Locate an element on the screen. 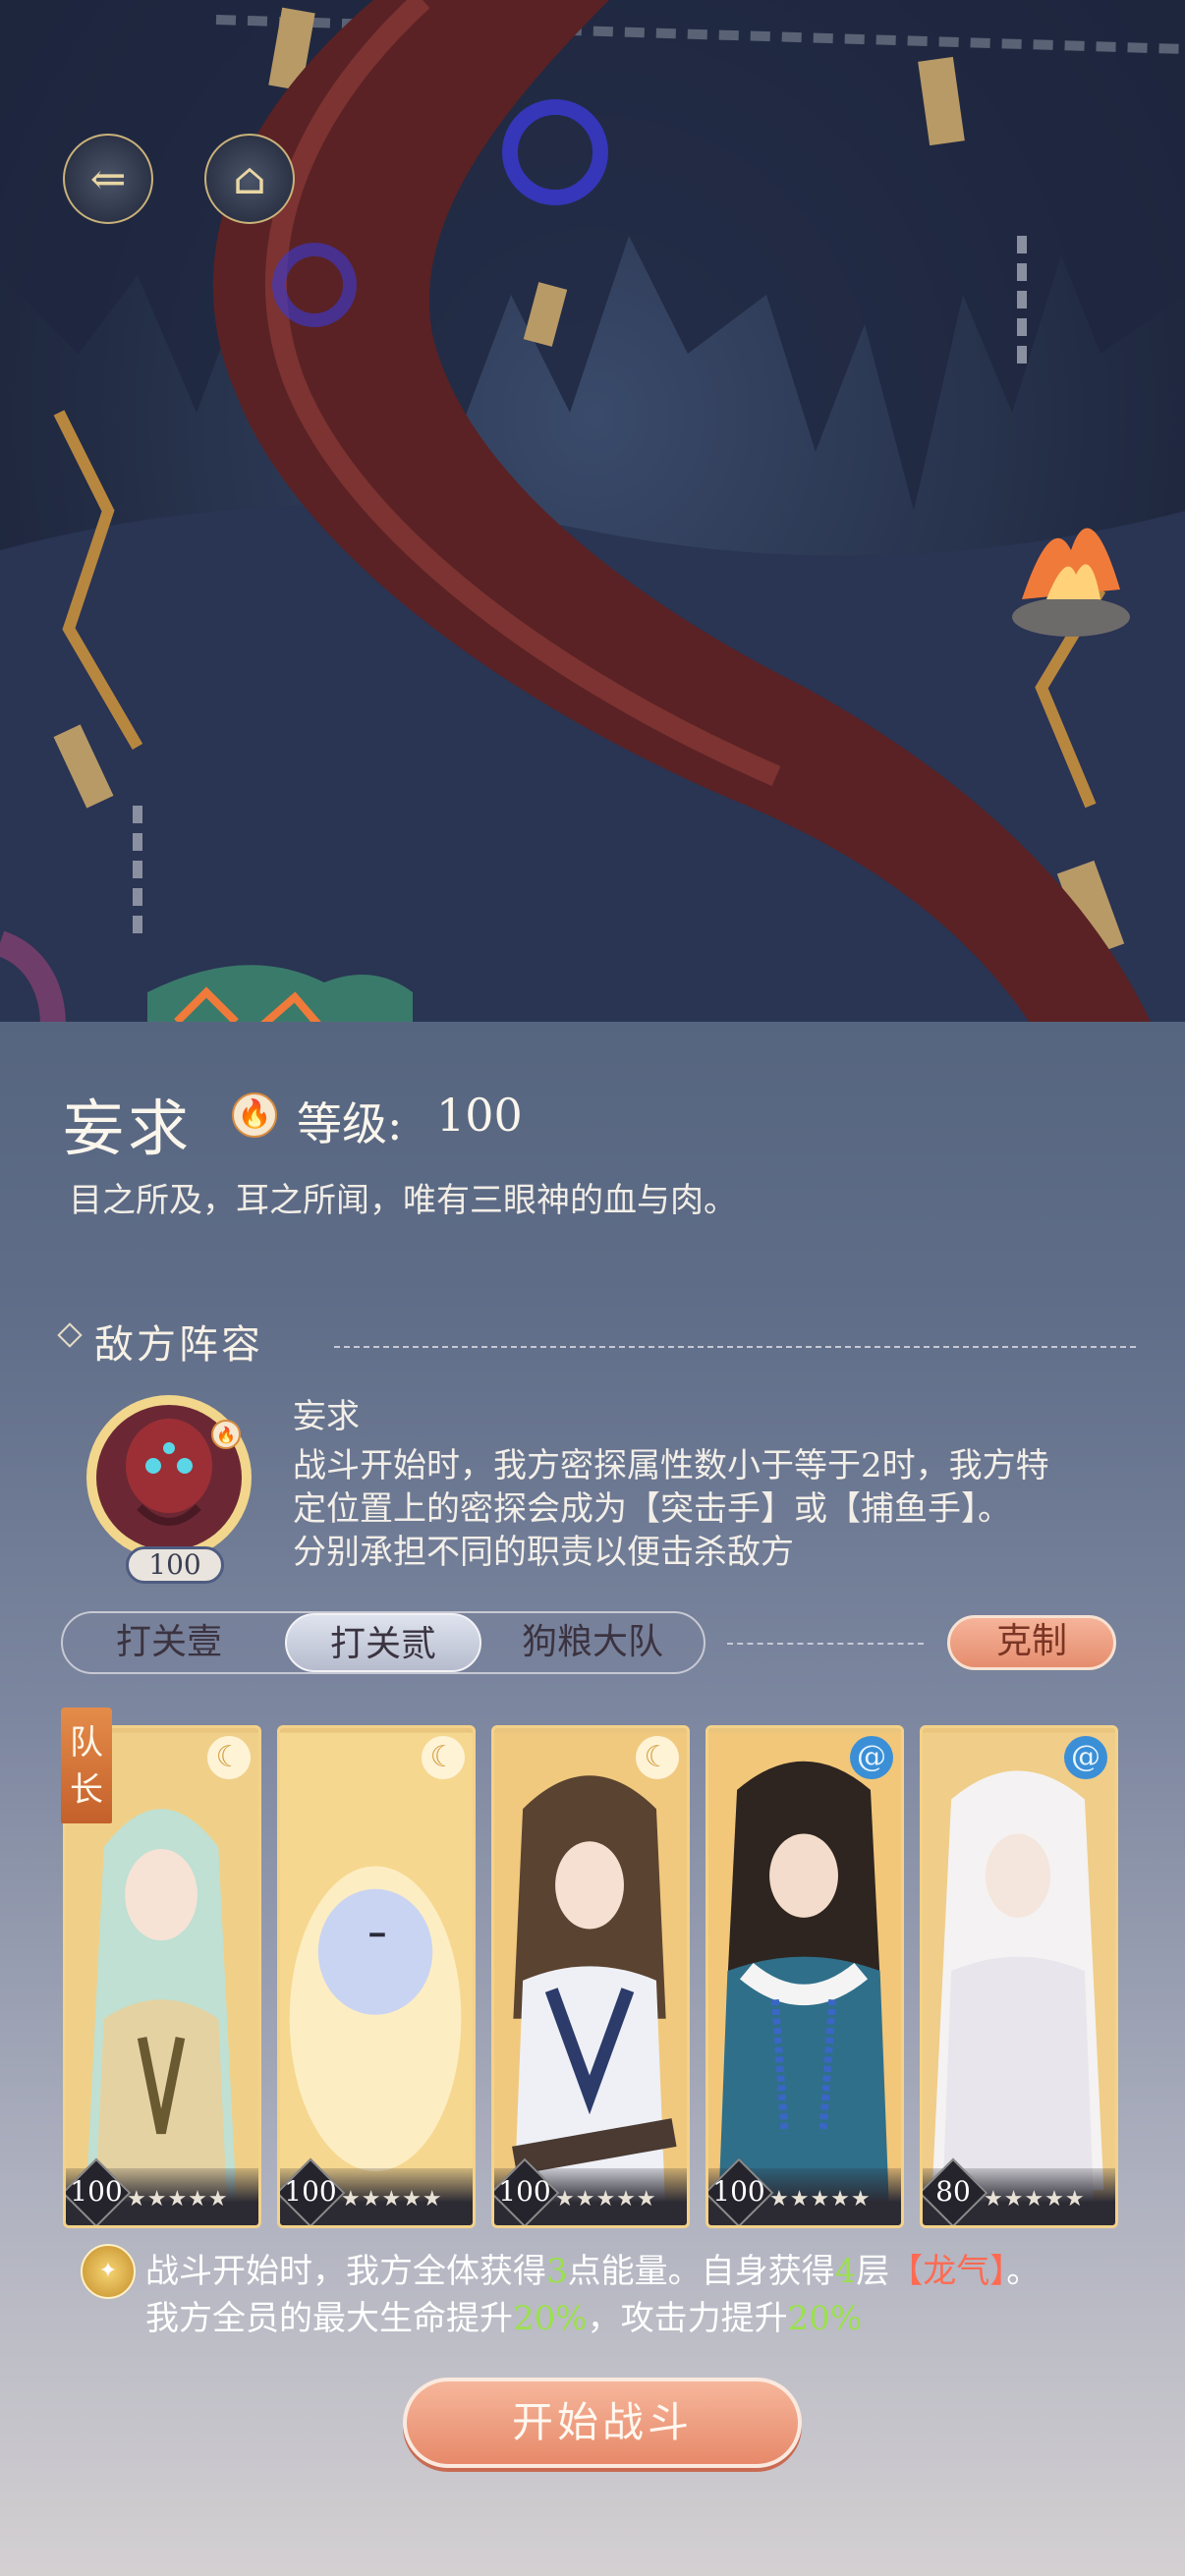  level-value: 100 is located at coordinates (480, 1115).